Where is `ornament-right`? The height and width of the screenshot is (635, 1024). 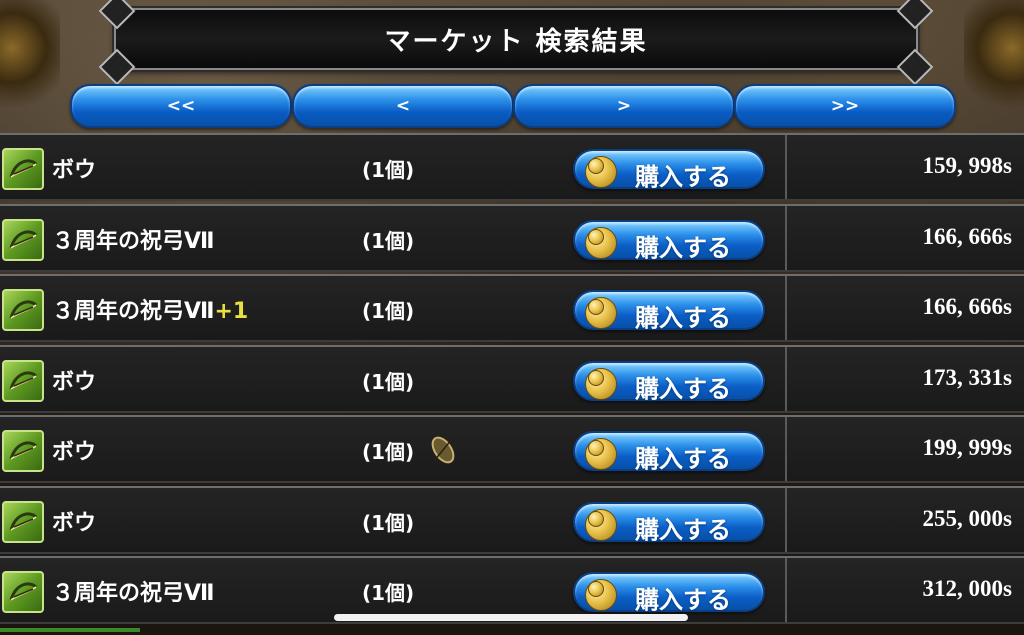
ornament-right is located at coordinates (994, 60).